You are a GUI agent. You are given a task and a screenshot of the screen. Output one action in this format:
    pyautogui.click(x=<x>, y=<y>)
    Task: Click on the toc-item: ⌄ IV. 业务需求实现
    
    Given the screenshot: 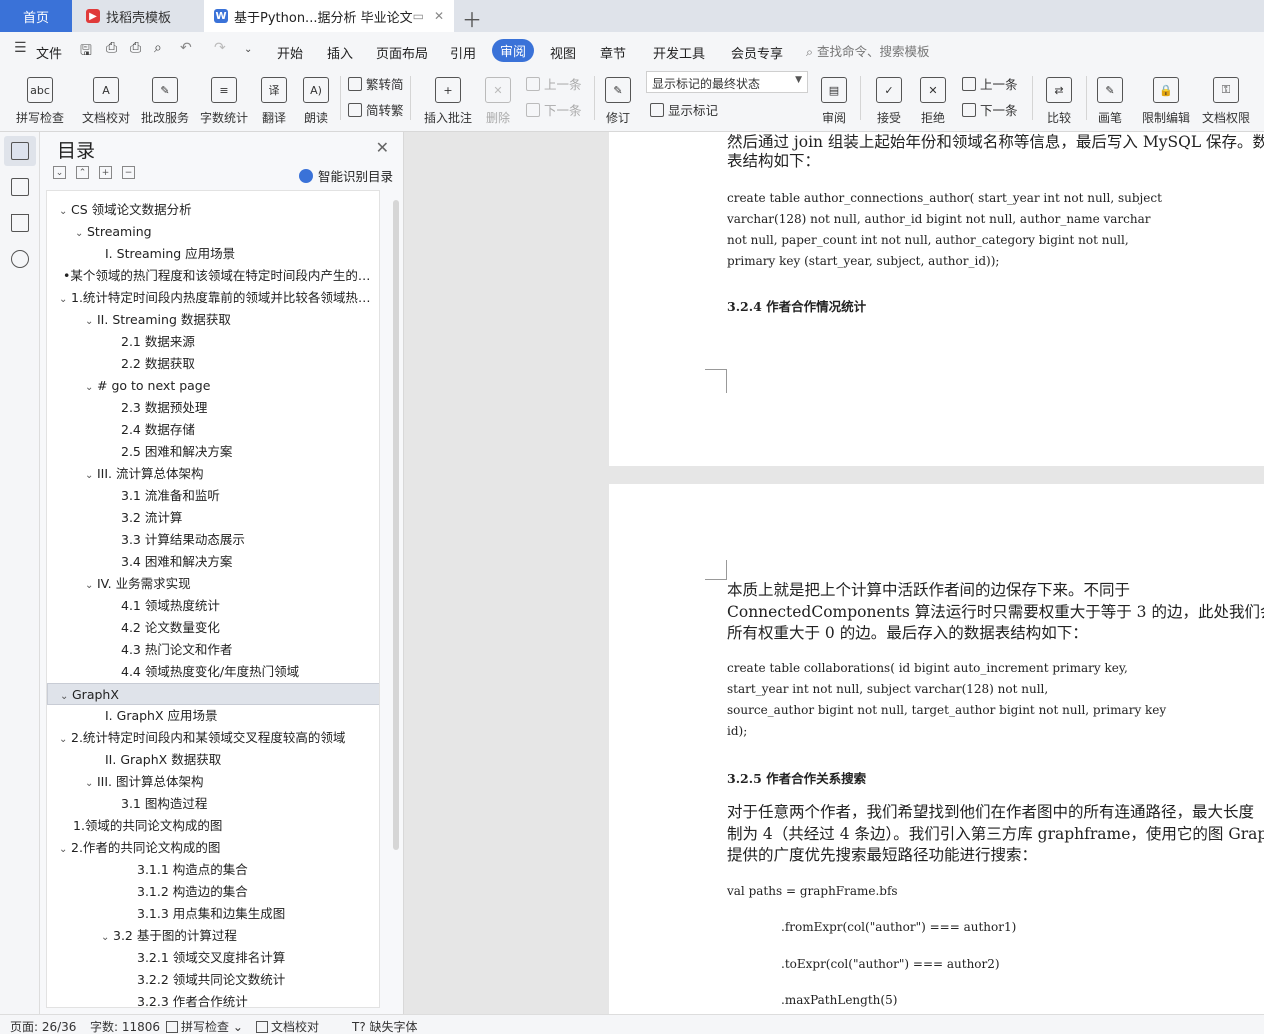 What is the action you would take?
    pyautogui.click(x=213, y=584)
    